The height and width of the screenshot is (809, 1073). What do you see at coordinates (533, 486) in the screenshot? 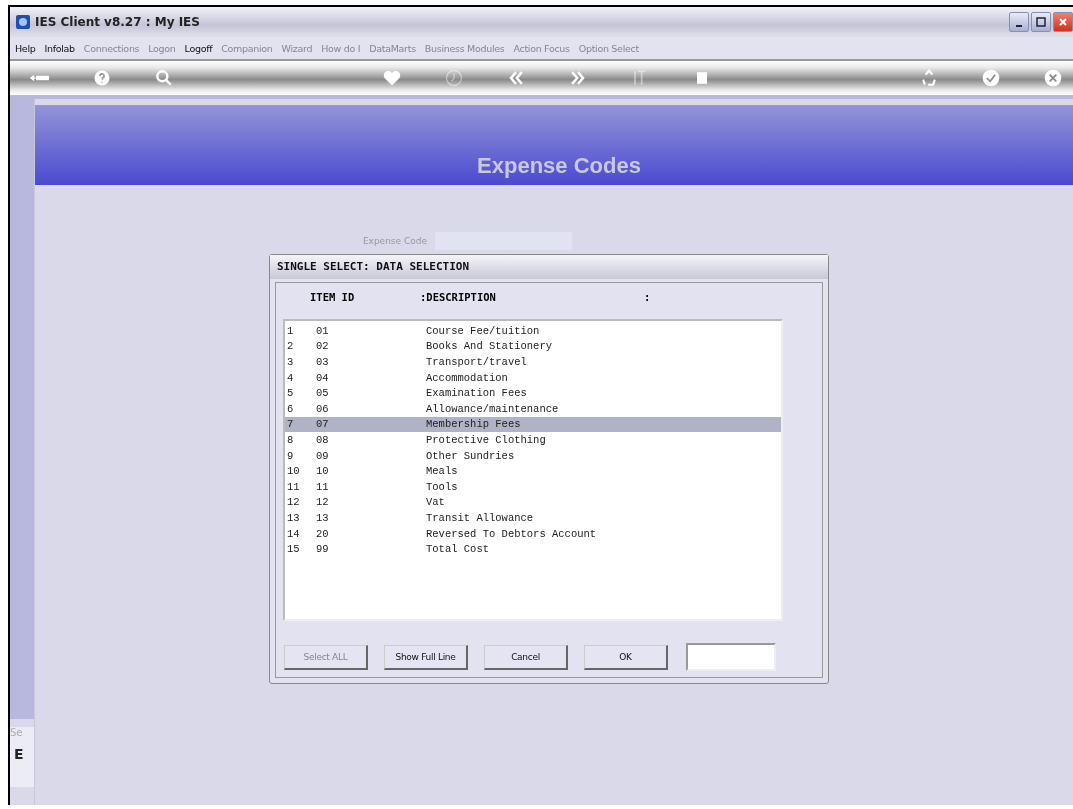
I see `list-row: 11 11 Tools` at bounding box center [533, 486].